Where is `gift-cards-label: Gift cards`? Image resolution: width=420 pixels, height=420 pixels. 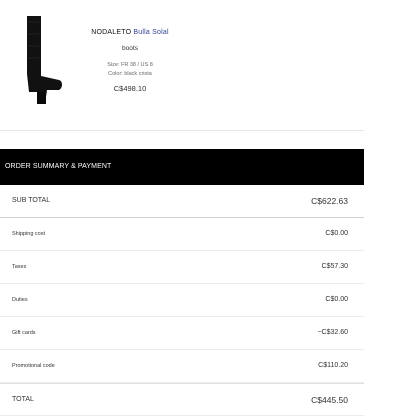
gift-cards-label: Gift cards is located at coordinates (24, 333).